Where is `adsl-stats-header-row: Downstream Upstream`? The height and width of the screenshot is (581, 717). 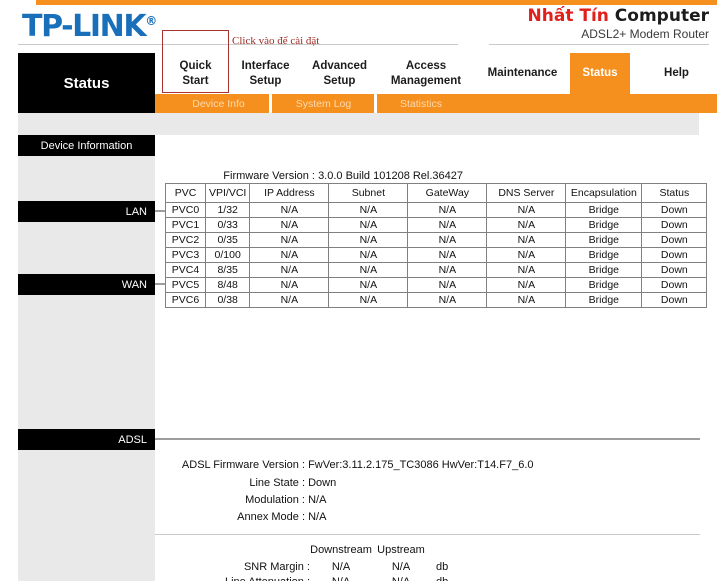 adsl-stats-header-row: Downstream Upstream is located at coordinates (292, 550).